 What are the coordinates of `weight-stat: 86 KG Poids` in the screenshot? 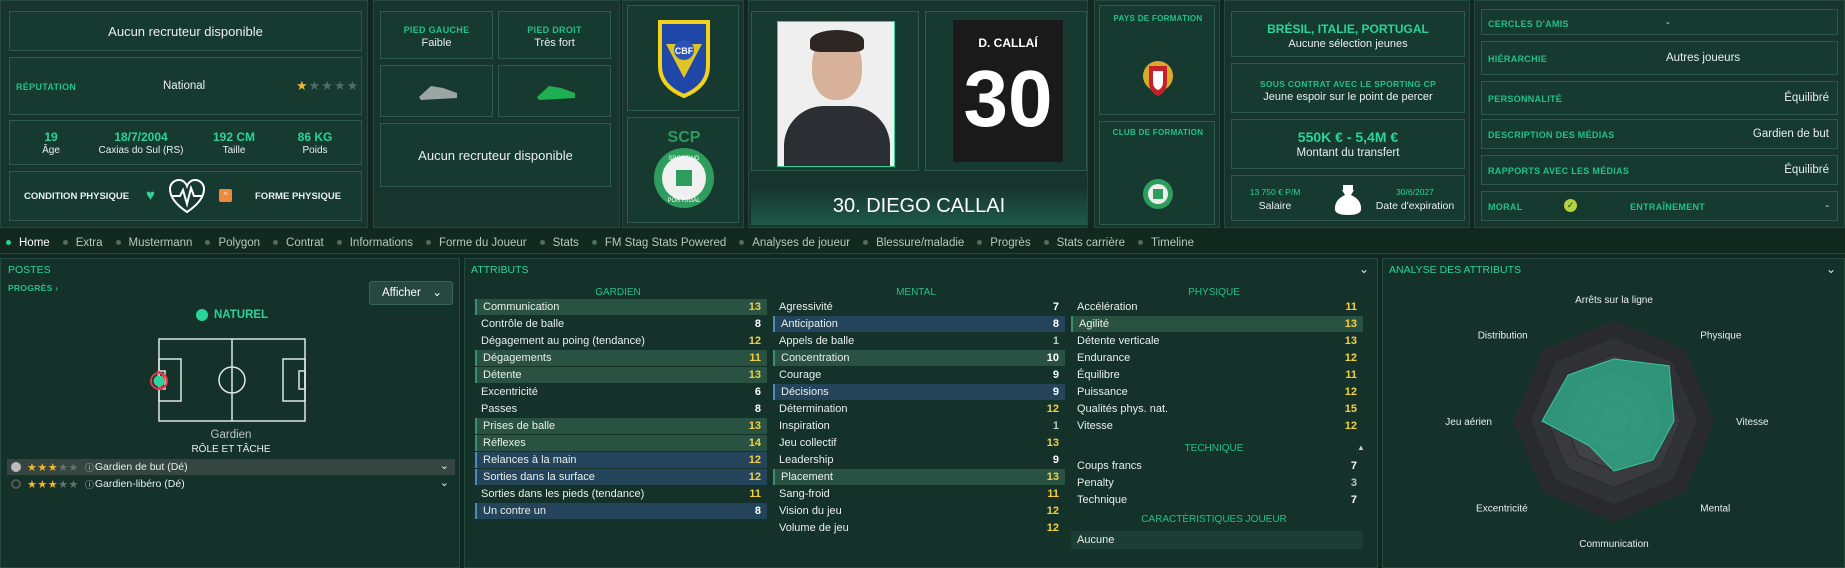 It's located at (315, 143).